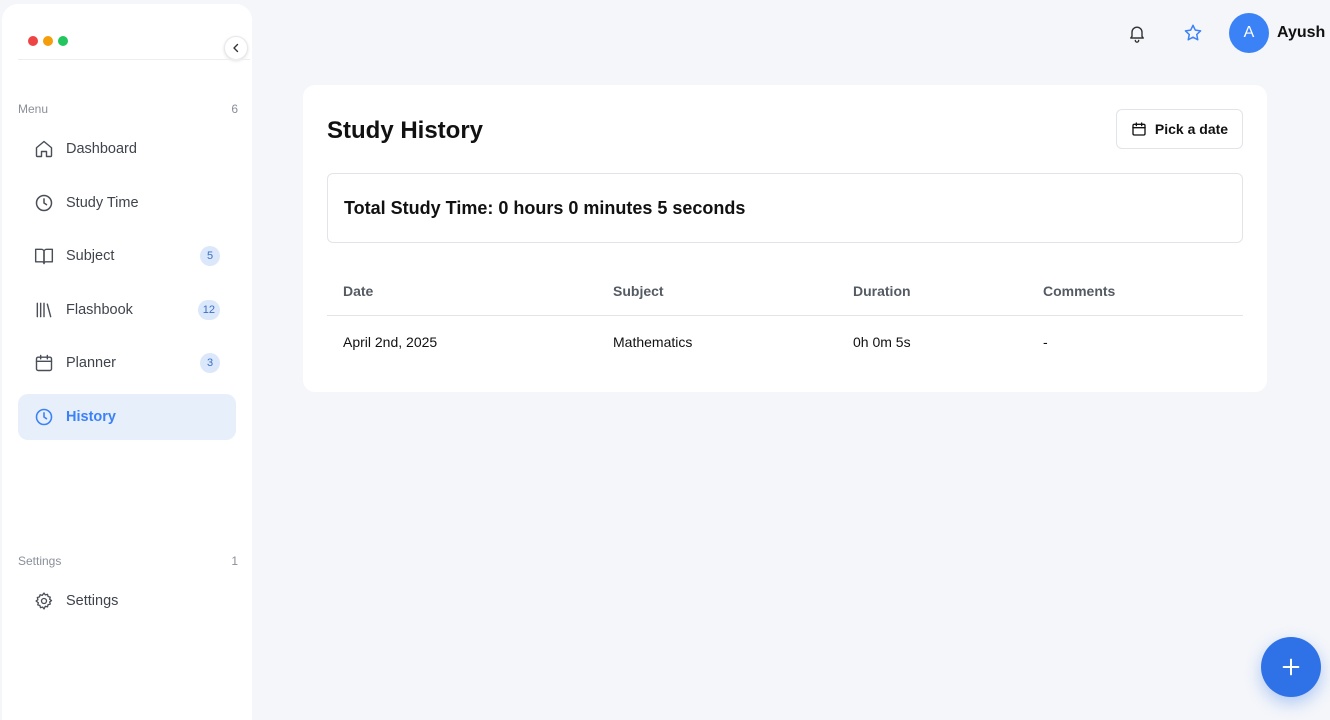  Describe the element at coordinates (127, 417) in the screenshot. I see `sidebar-item-history: History` at that location.